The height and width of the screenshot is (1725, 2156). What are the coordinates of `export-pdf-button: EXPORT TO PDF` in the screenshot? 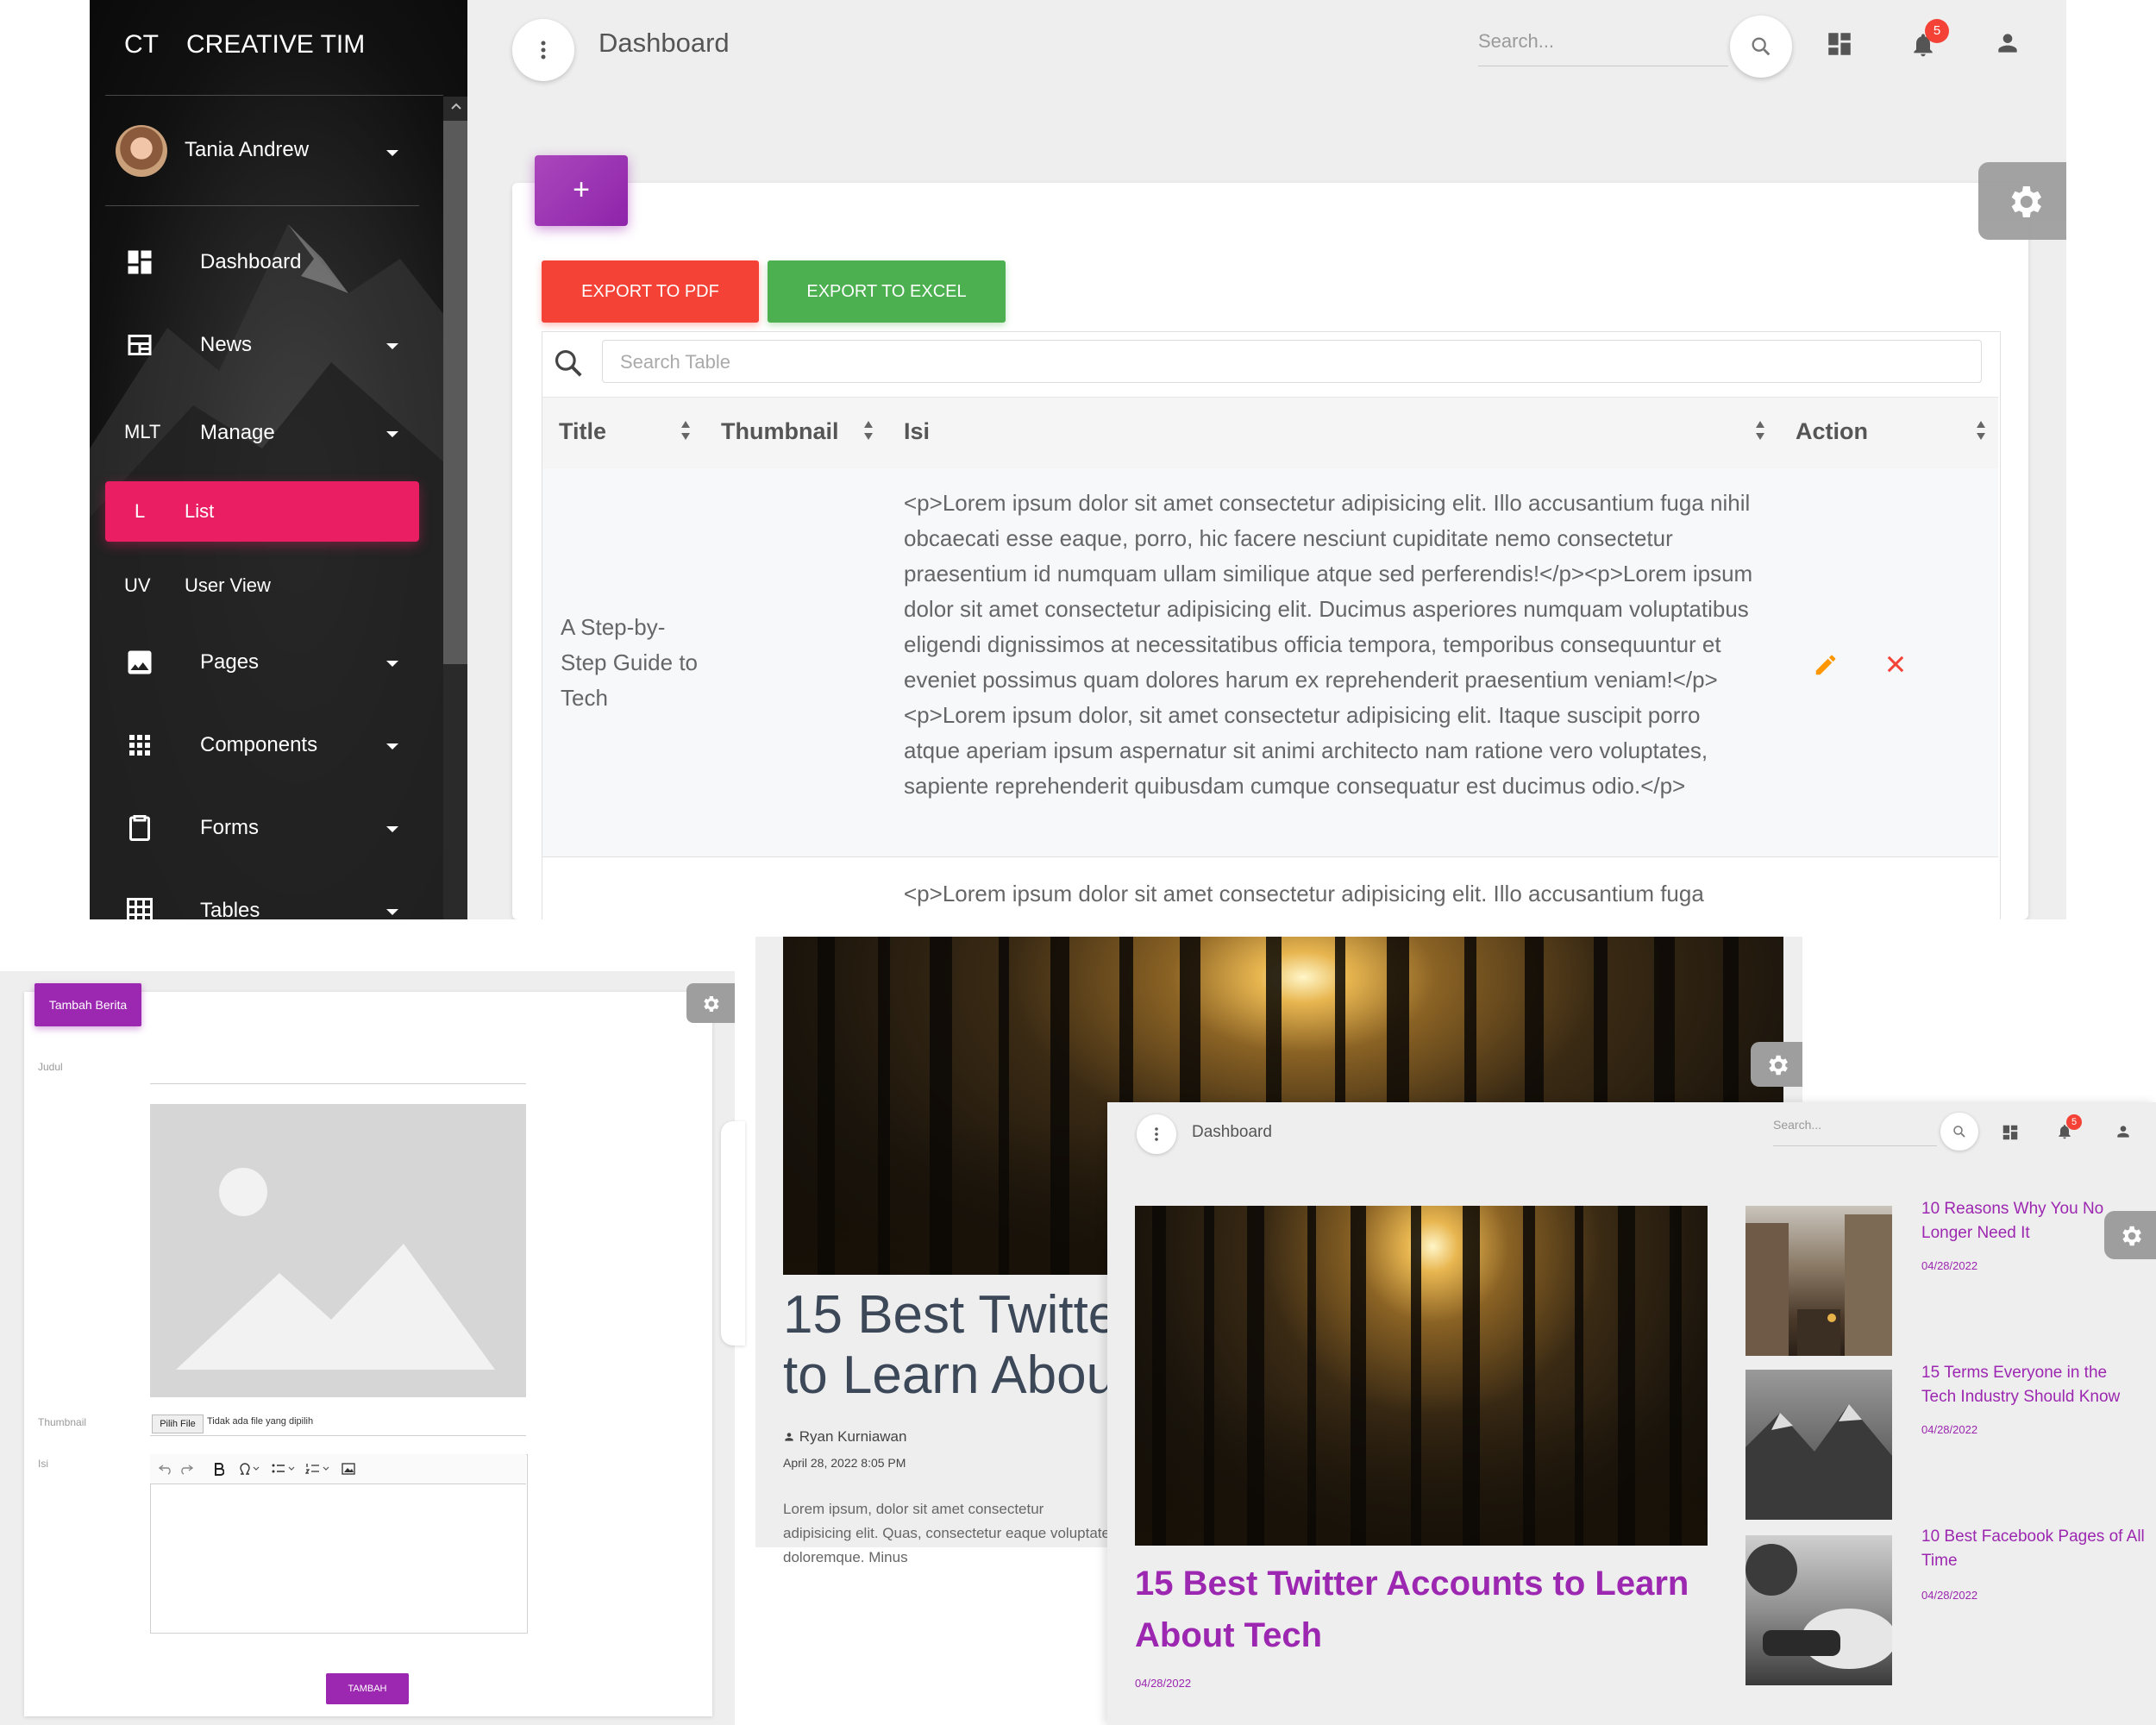 It's located at (650, 291).